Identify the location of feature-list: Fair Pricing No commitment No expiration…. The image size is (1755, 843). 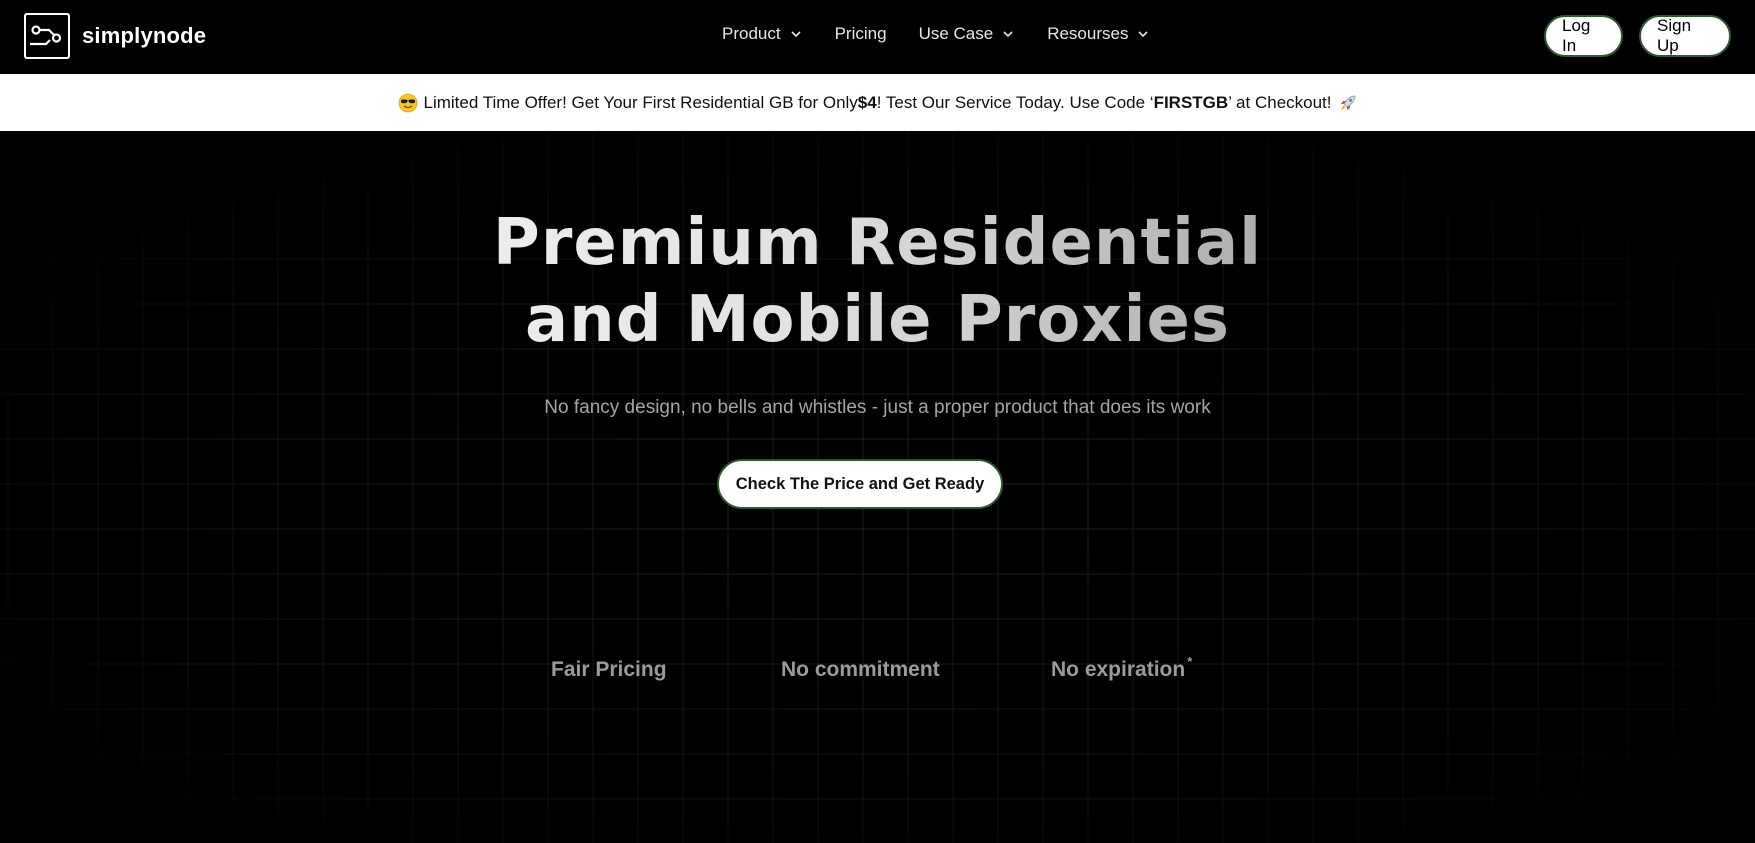
(877, 671).